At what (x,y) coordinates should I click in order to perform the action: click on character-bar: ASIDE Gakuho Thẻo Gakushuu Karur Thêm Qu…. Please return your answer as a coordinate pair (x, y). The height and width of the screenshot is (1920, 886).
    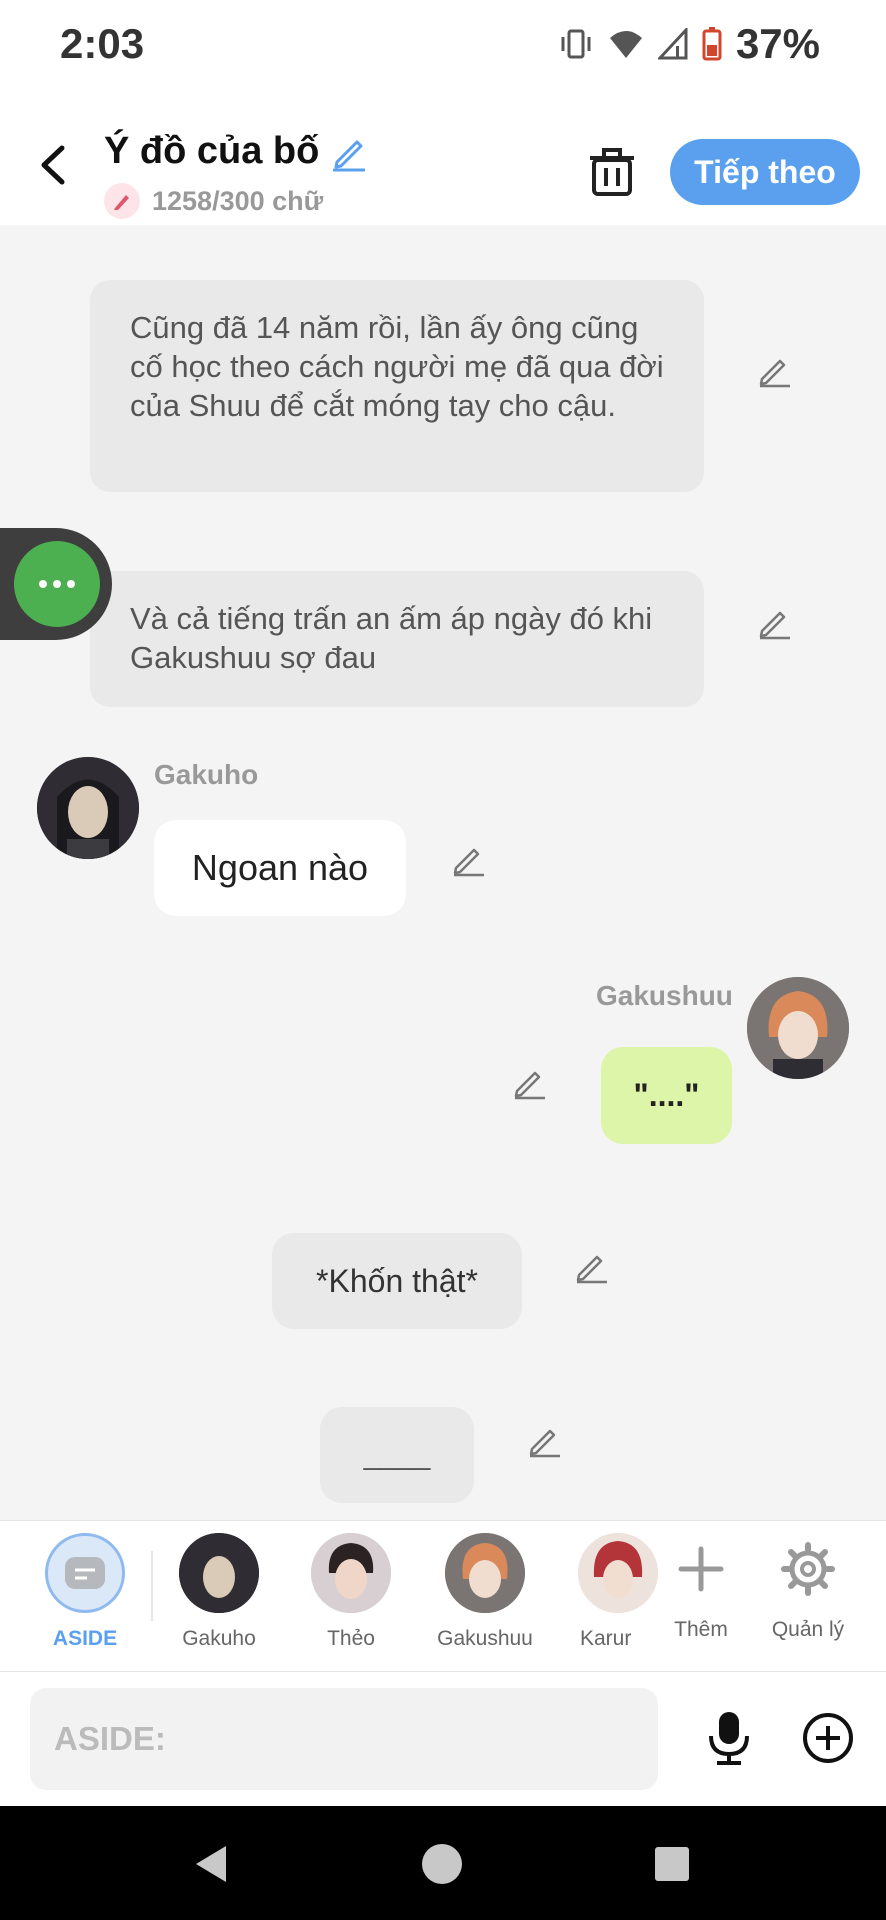
    Looking at the image, I should click on (443, 1596).